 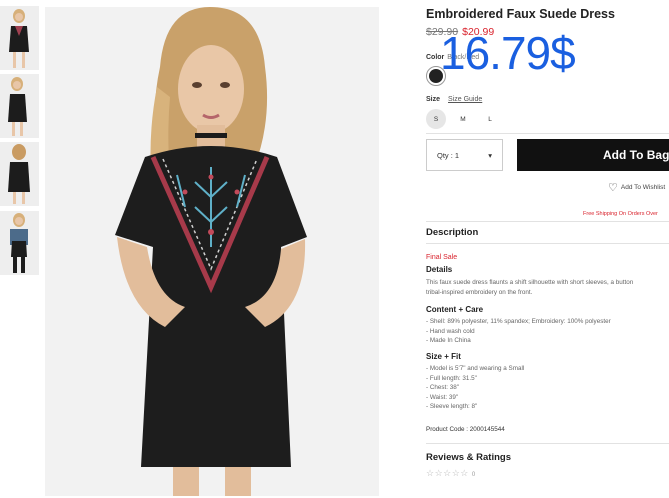 I want to click on star-icons: ☆☆☆☆☆, so click(x=447, y=473).